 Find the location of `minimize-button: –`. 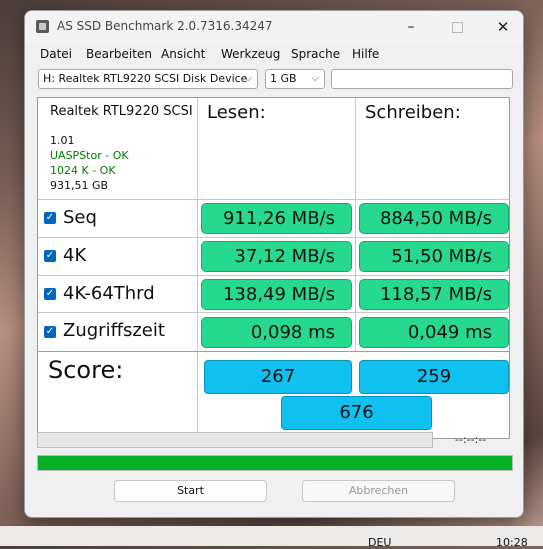

minimize-button: – is located at coordinates (411, 27).